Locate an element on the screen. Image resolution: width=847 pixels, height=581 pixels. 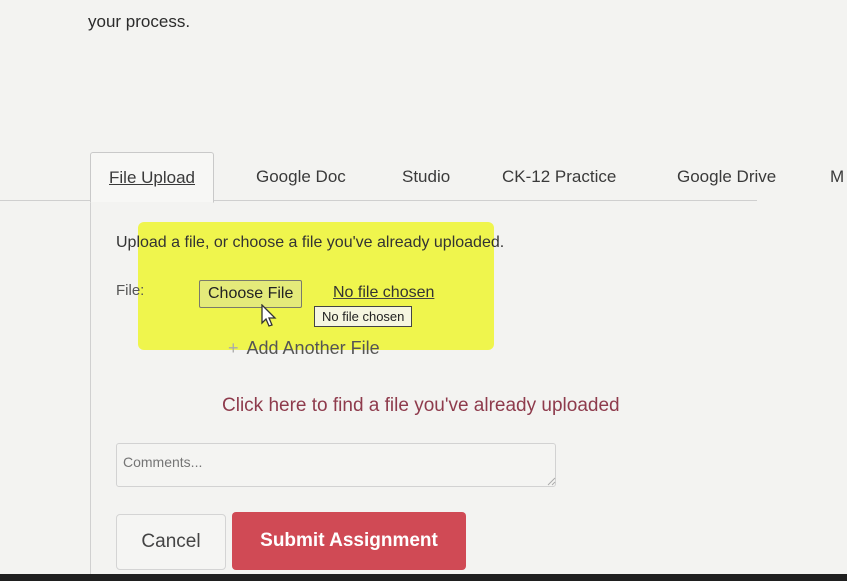
tab-studio: Studio is located at coordinates (426, 177).